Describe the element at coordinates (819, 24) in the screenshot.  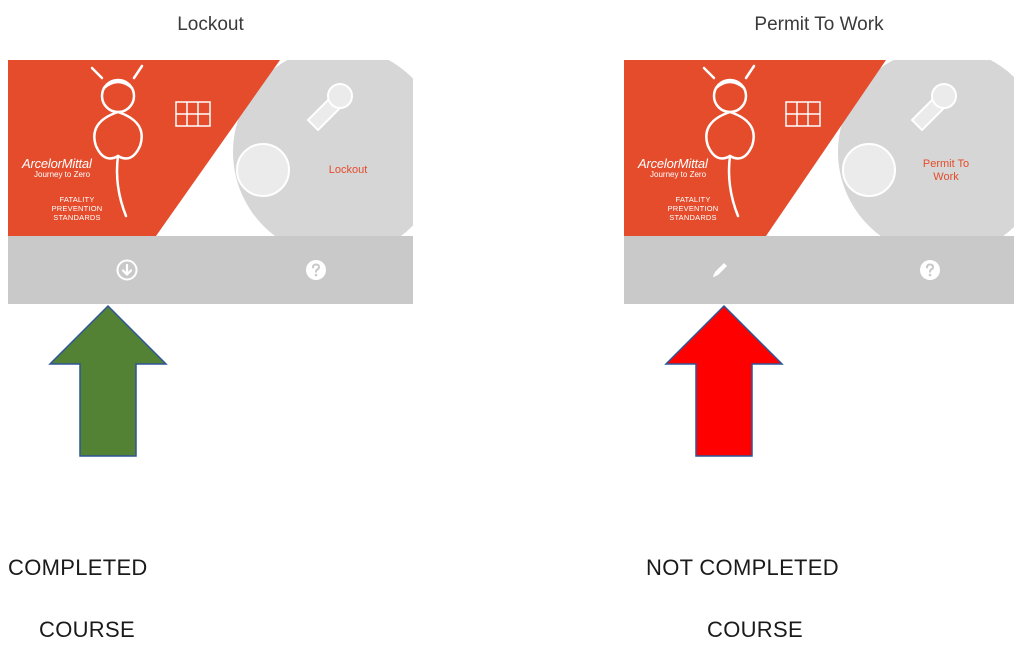
I see `card-title-permit-to-work: Permit To Work` at that location.